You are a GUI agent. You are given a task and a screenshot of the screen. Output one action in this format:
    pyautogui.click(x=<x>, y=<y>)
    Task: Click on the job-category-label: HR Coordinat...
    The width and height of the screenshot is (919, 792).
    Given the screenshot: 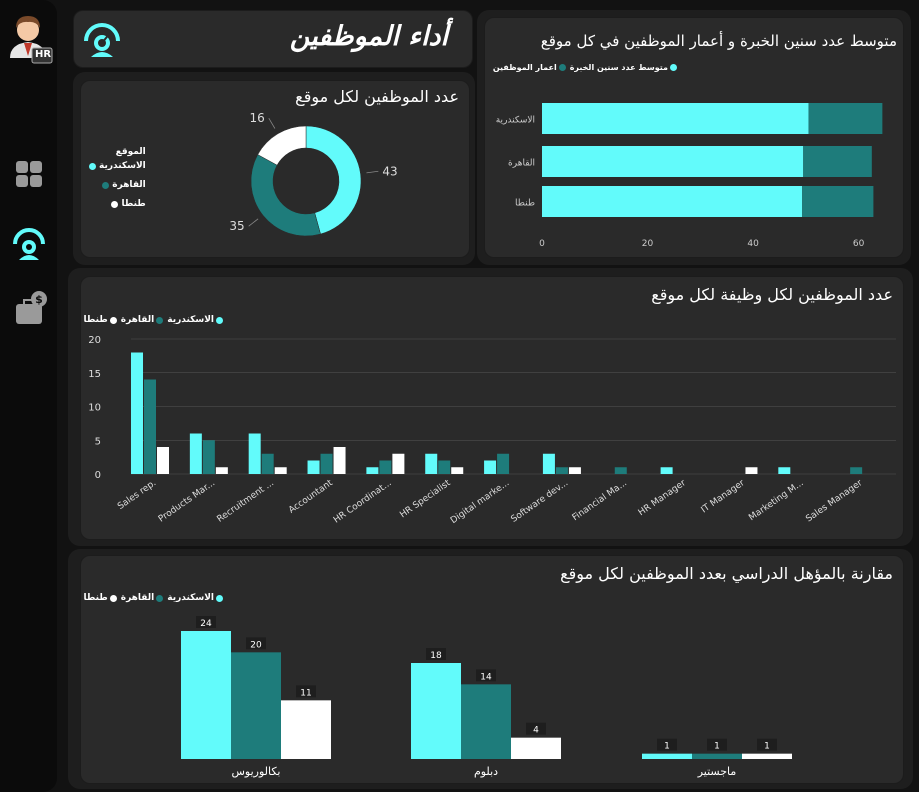 What is the action you would take?
    pyautogui.click(x=363, y=501)
    